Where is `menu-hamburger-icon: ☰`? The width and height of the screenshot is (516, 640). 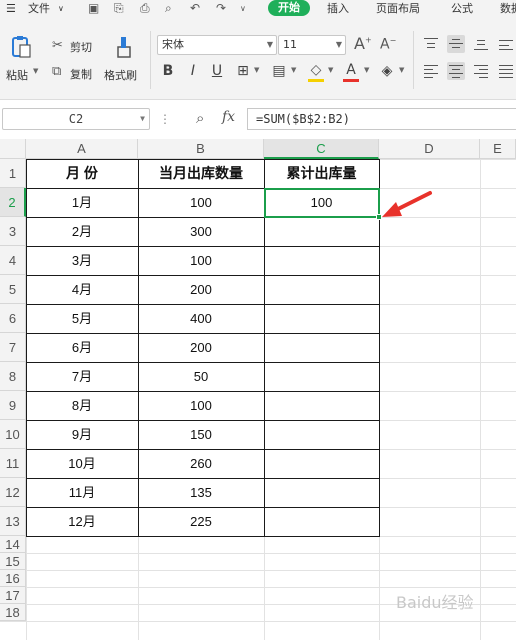
menu-hamburger-icon: ☰ is located at coordinates (11, 8).